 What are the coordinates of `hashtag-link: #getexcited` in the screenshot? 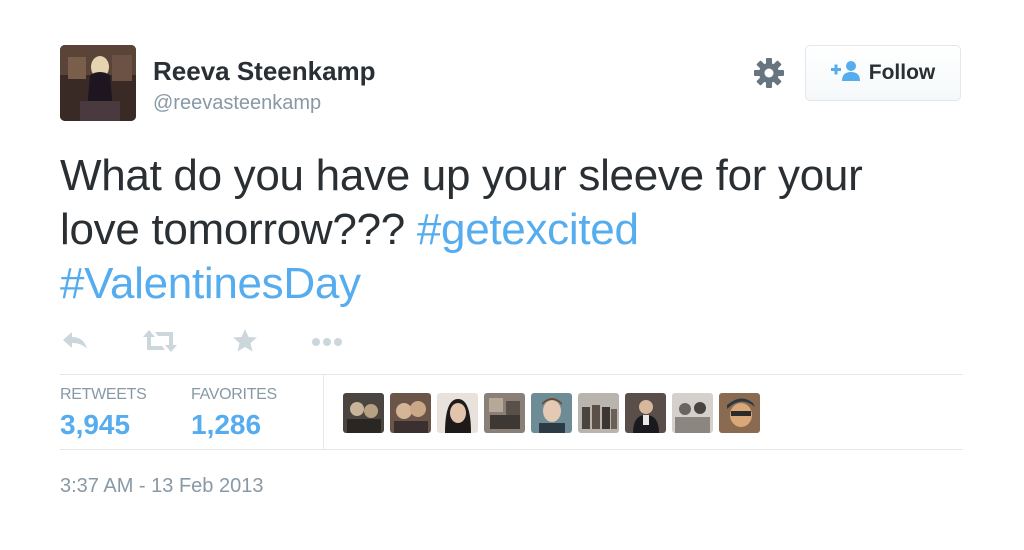 It's located at (528, 229).